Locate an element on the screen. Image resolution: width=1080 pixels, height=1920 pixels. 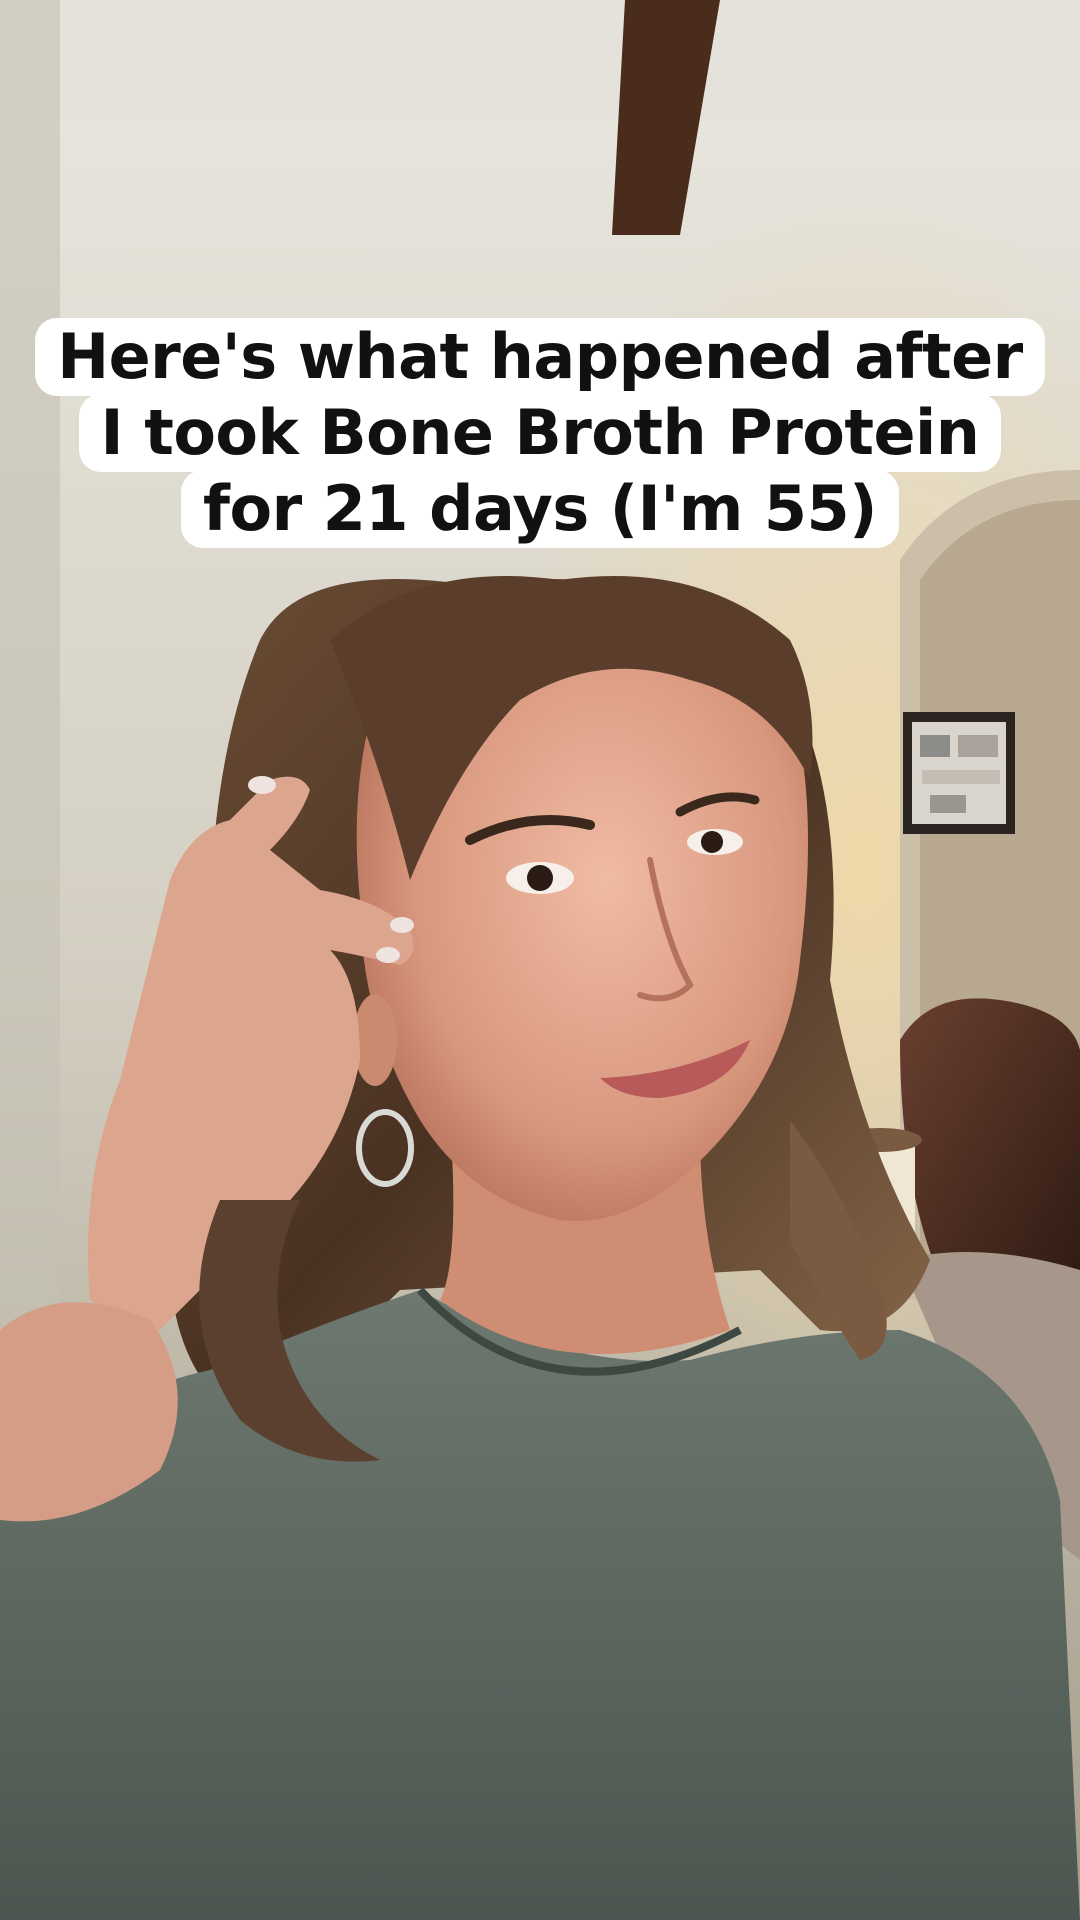
caption-line-3: for 21 days (I'm 55) is located at coordinates (540, 509).